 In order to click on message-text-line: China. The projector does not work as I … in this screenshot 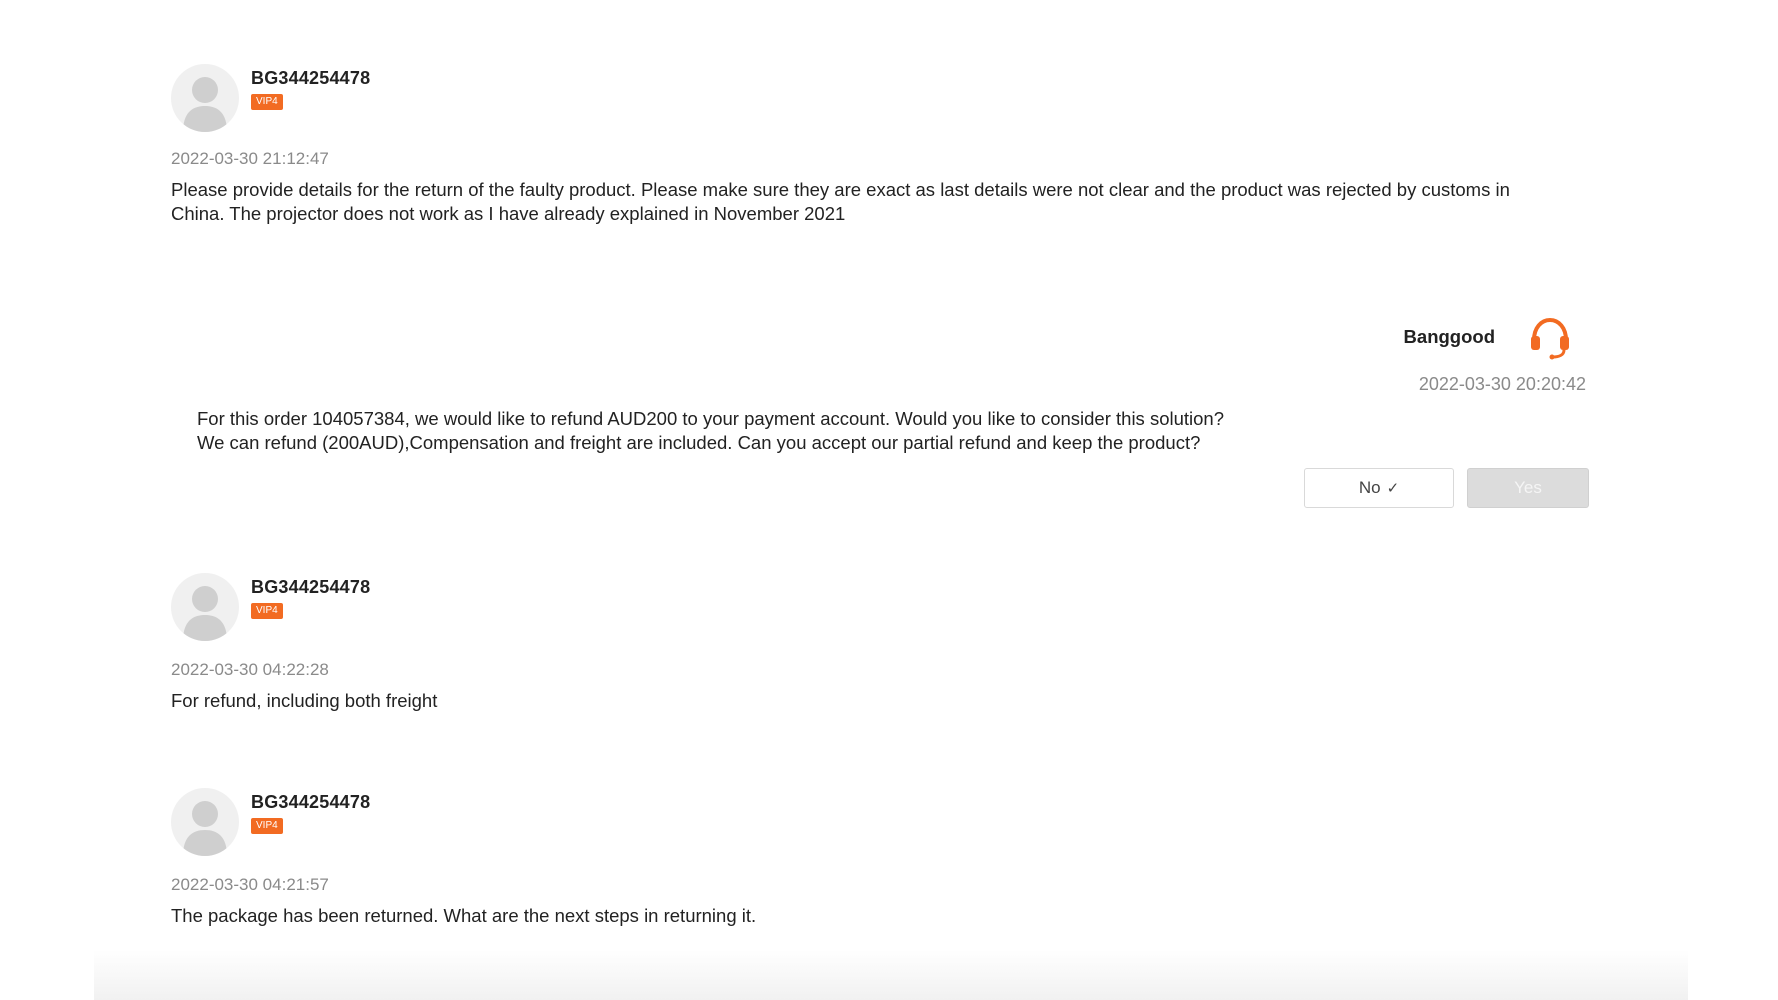, I will do `click(508, 213)`.